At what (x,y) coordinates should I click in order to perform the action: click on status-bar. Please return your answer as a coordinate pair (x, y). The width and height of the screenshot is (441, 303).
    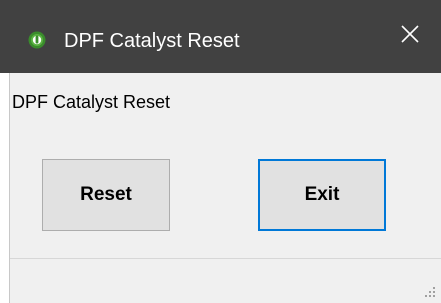
    Looking at the image, I should click on (225, 280).